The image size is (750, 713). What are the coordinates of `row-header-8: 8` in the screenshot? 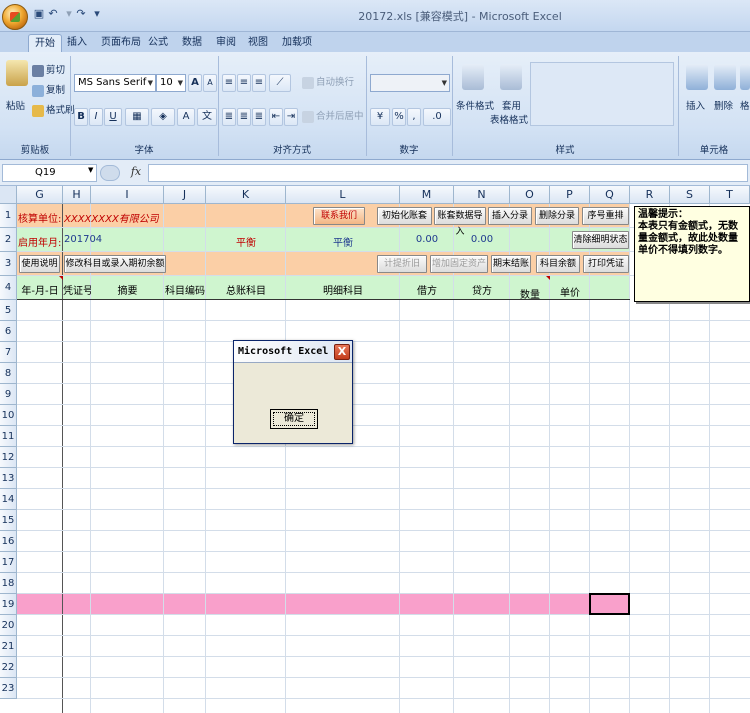 It's located at (8, 373).